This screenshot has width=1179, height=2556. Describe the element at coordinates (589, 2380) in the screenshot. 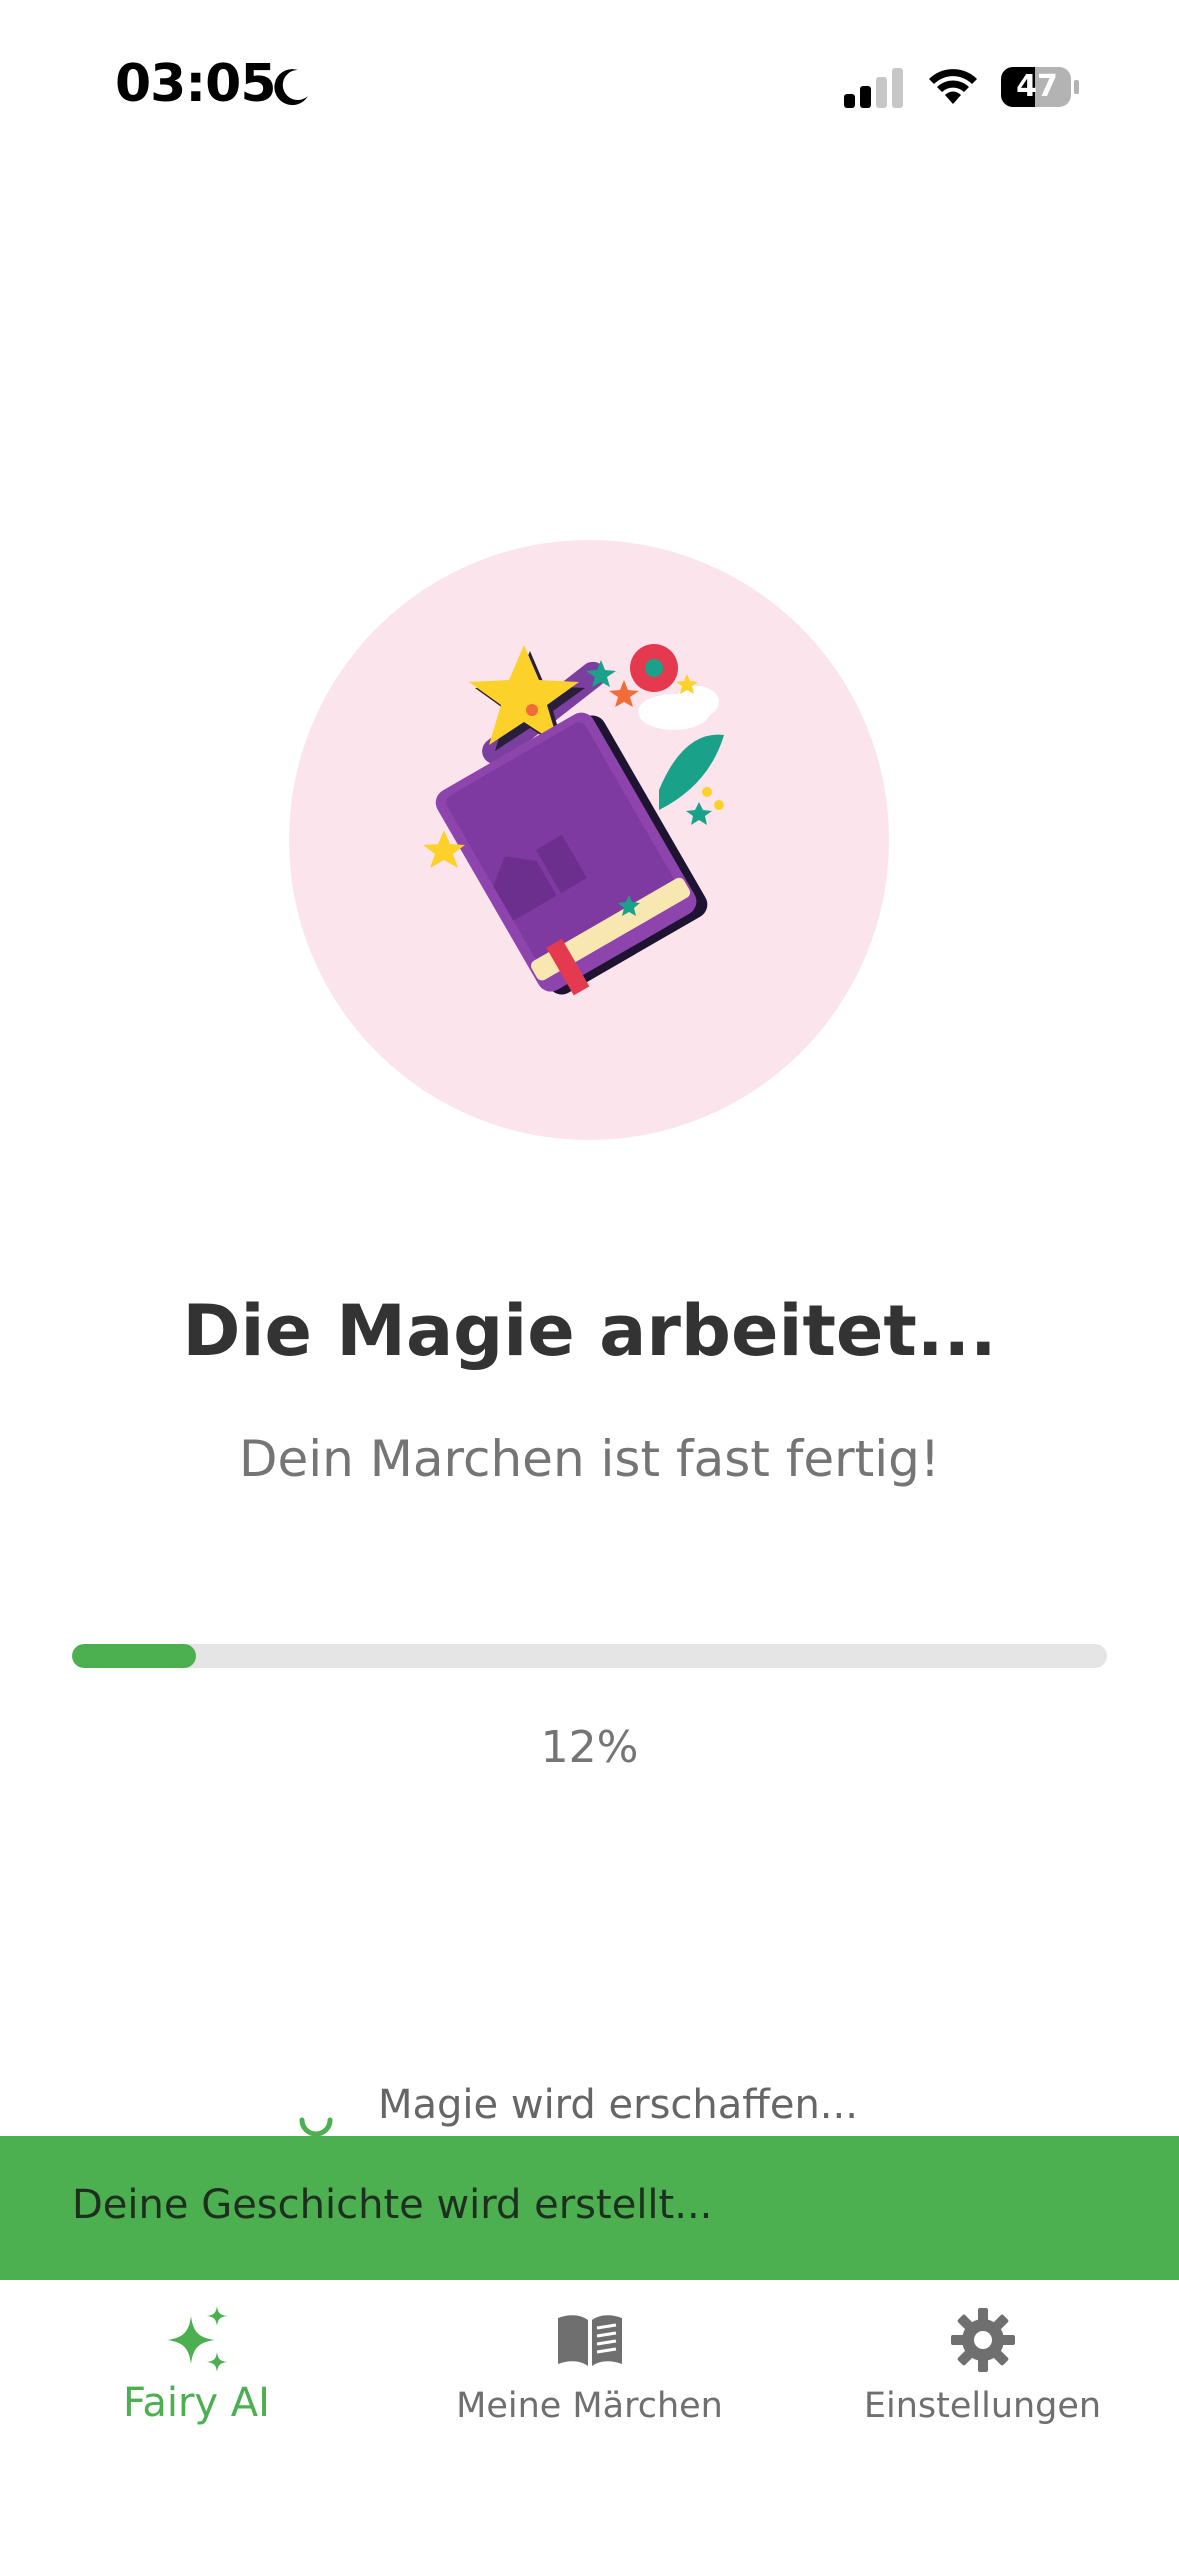

I see `nav-item-meine-maerchen: Meine Märchen` at that location.